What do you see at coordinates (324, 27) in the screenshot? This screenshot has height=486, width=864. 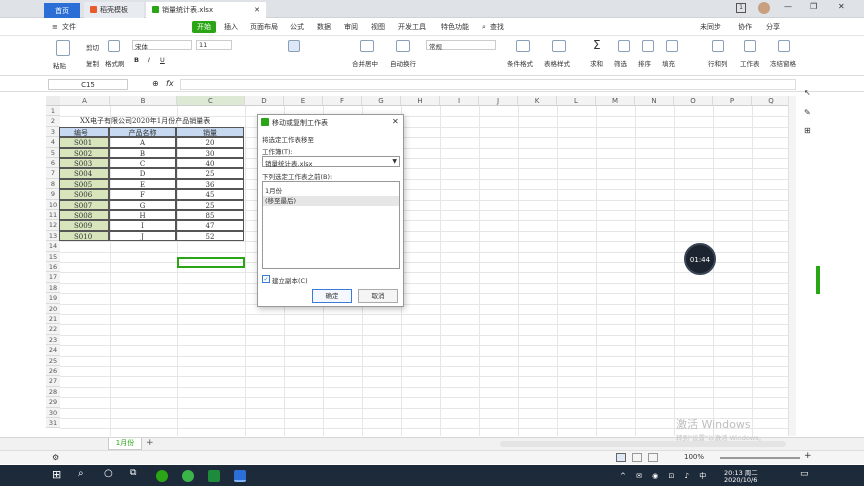 I see `menu-data: 数据` at bounding box center [324, 27].